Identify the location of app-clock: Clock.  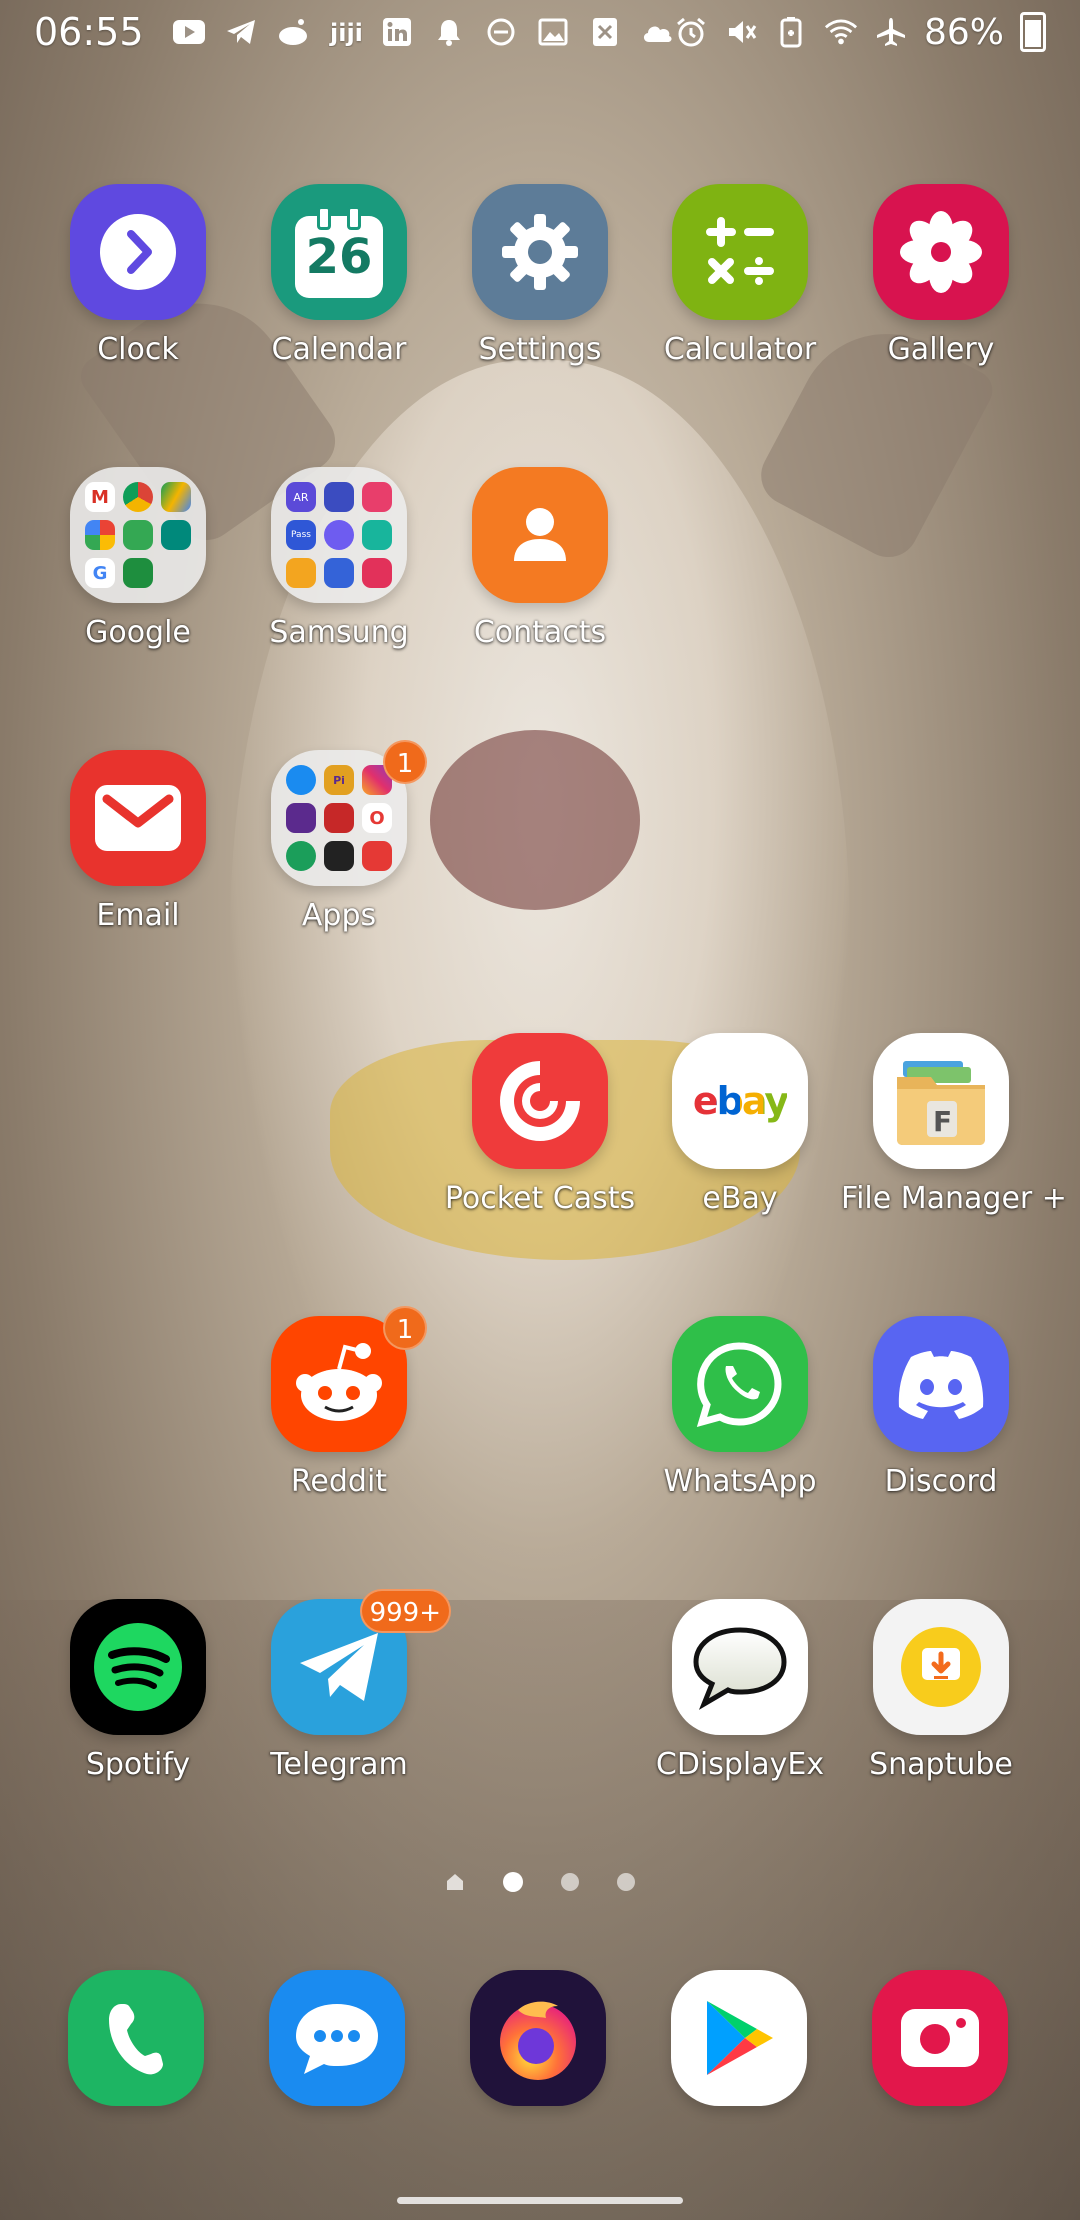
(138, 276).